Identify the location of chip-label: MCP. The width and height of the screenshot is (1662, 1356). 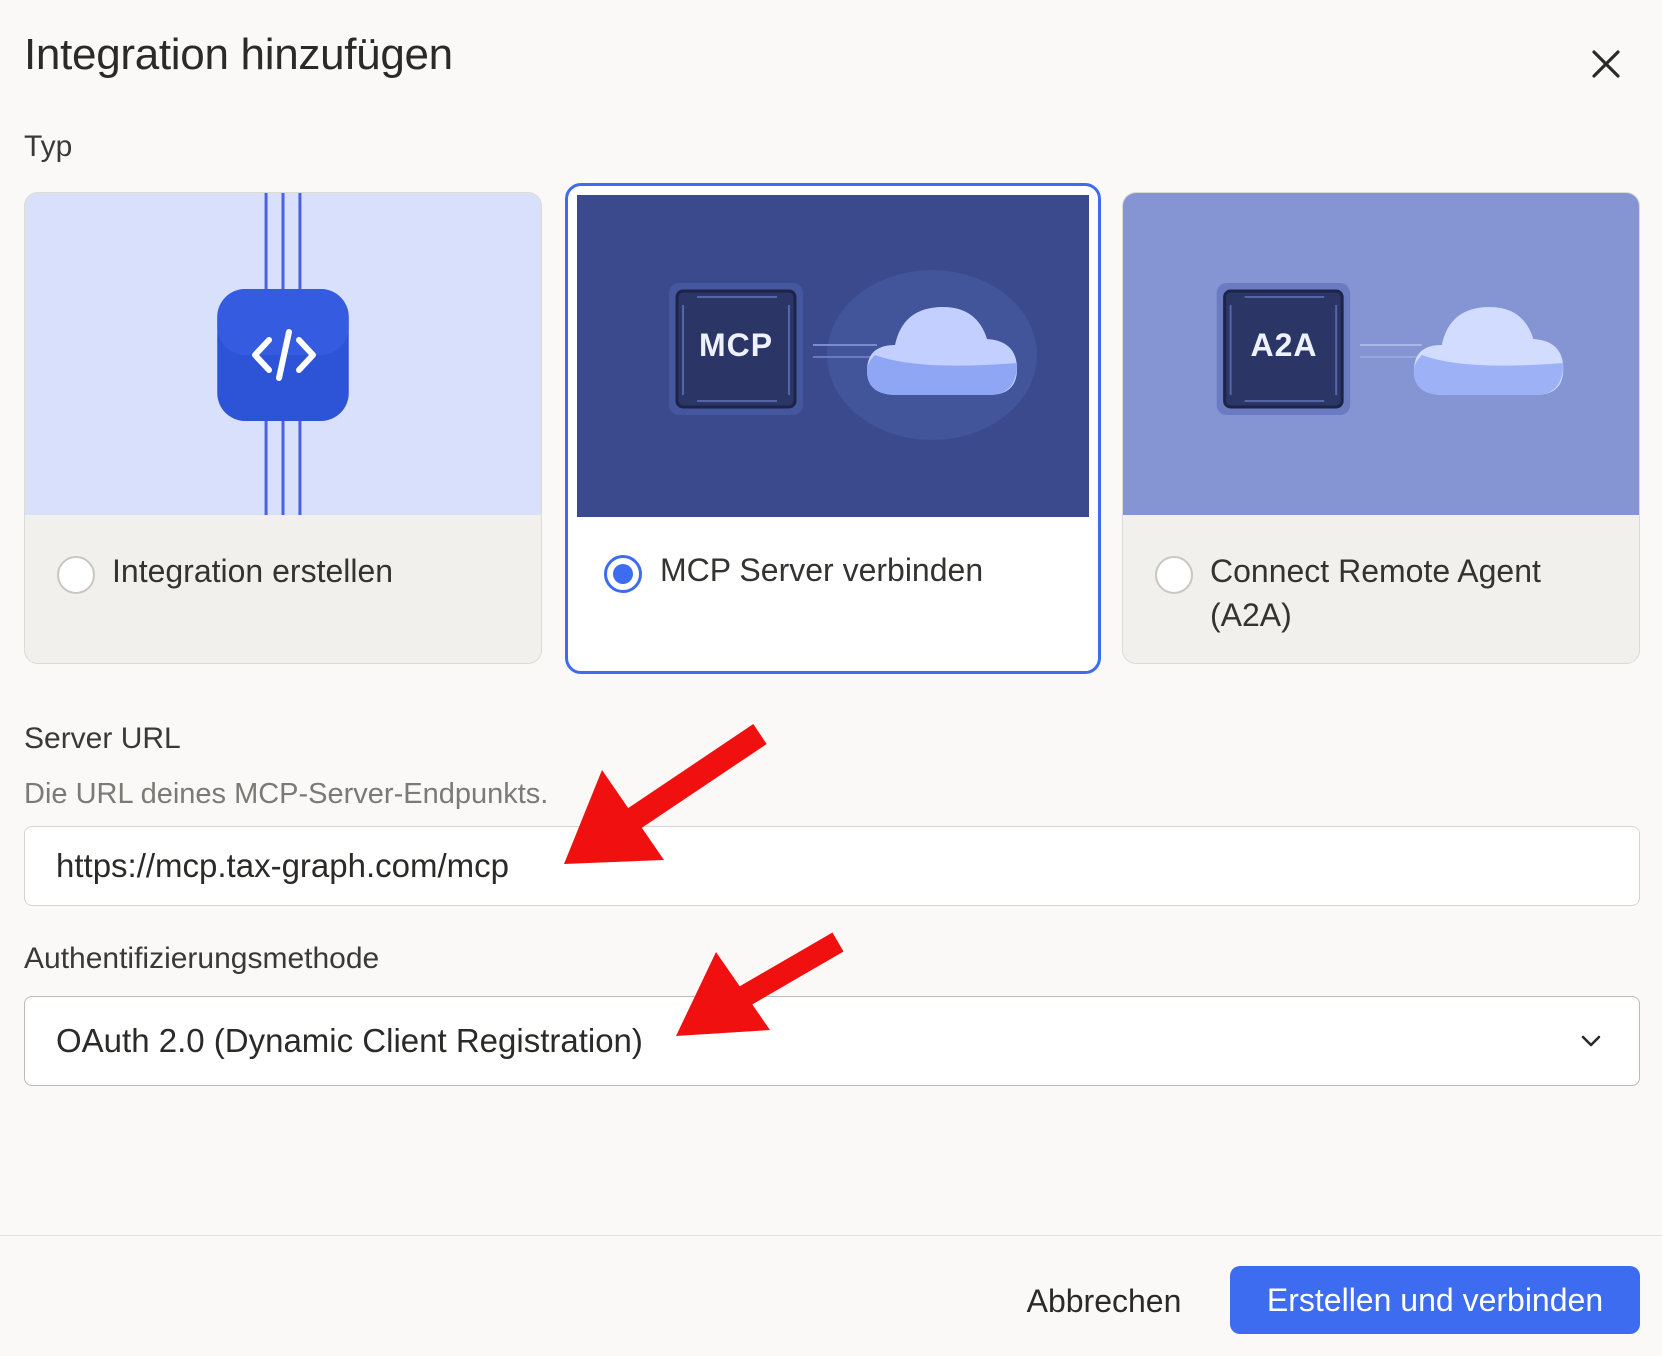
(736, 345).